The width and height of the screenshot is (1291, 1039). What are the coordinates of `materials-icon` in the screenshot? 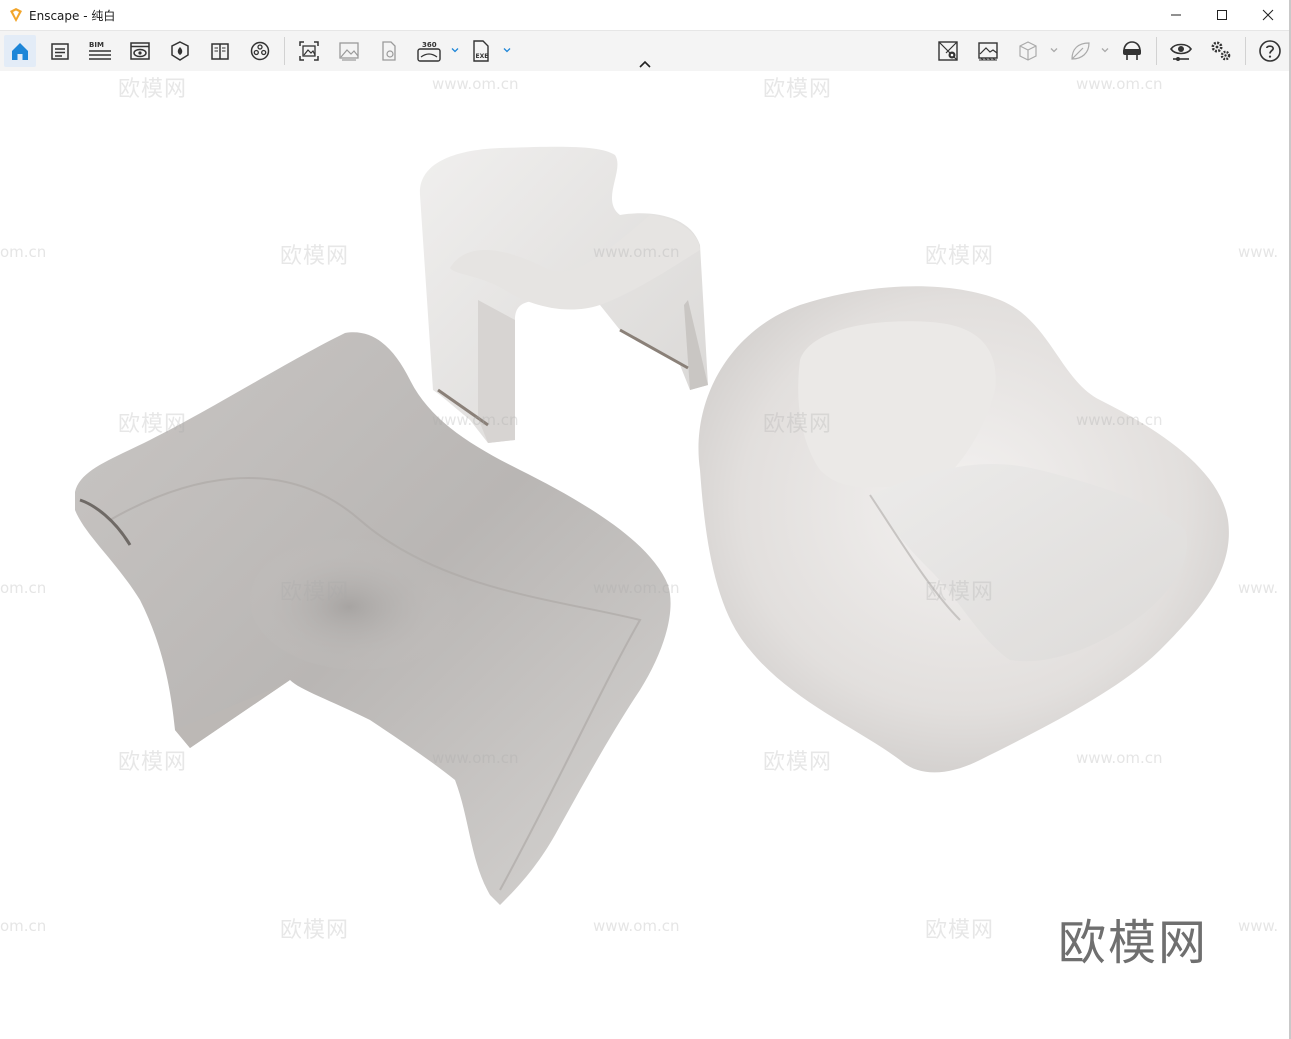 It's located at (180, 51).